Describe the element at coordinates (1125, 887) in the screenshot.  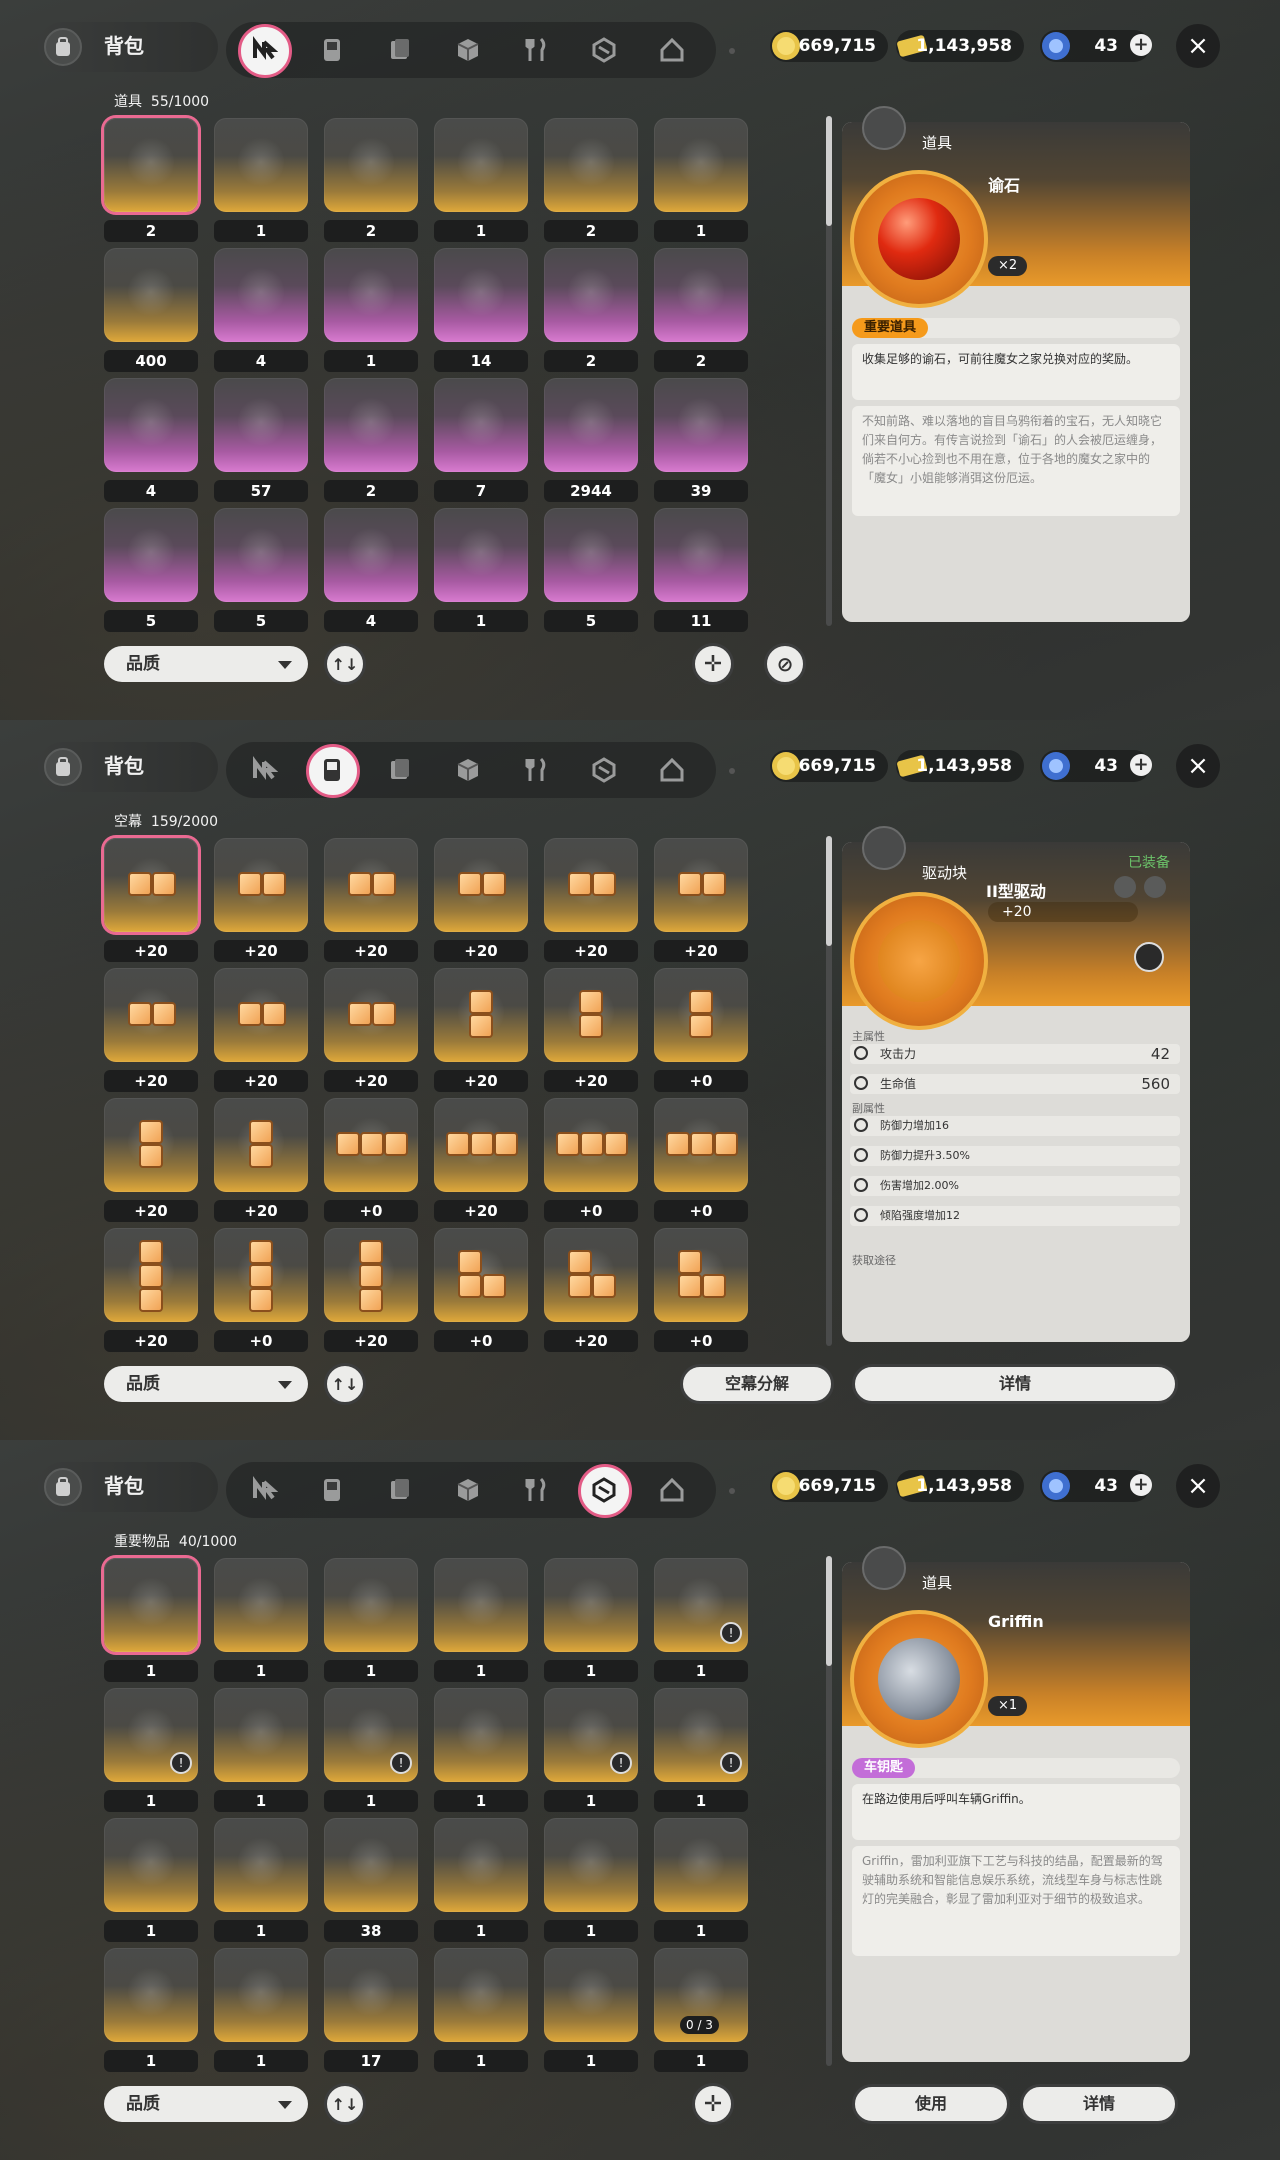
I see `trash-icon` at that location.